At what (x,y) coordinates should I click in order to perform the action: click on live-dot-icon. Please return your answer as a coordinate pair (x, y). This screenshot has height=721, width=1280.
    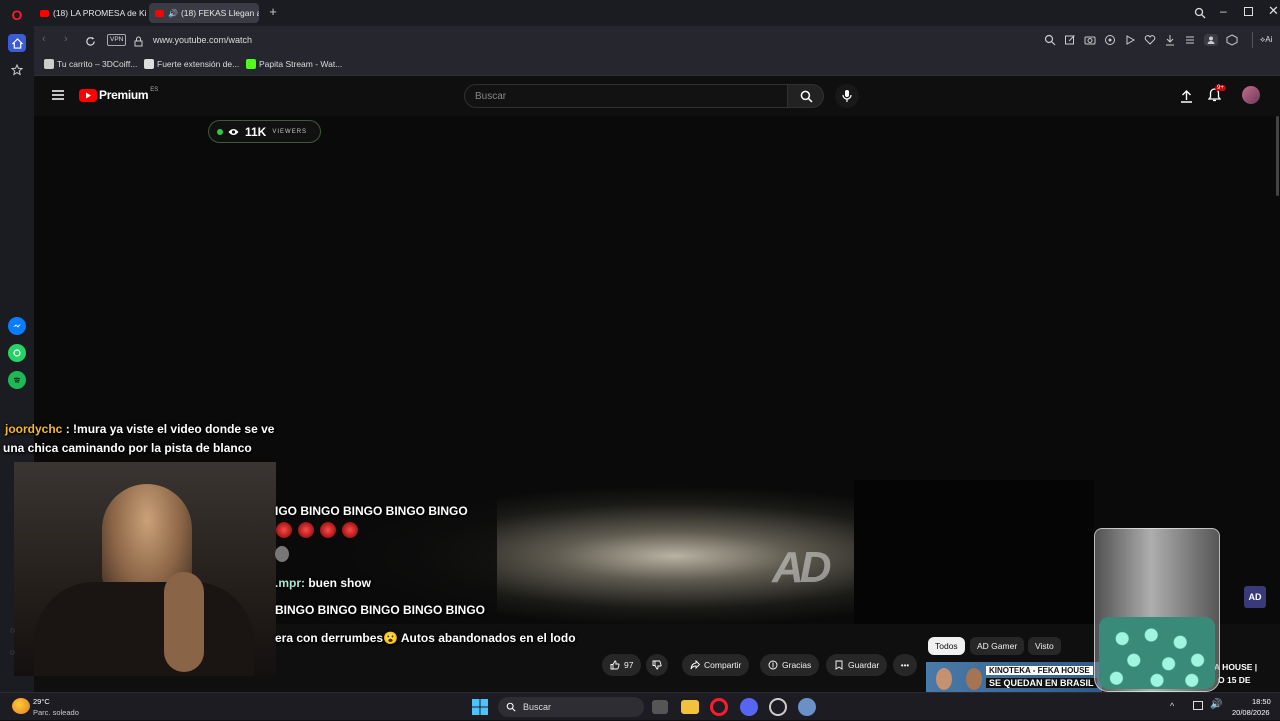
    Looking at the image, I should click on (220, 131).